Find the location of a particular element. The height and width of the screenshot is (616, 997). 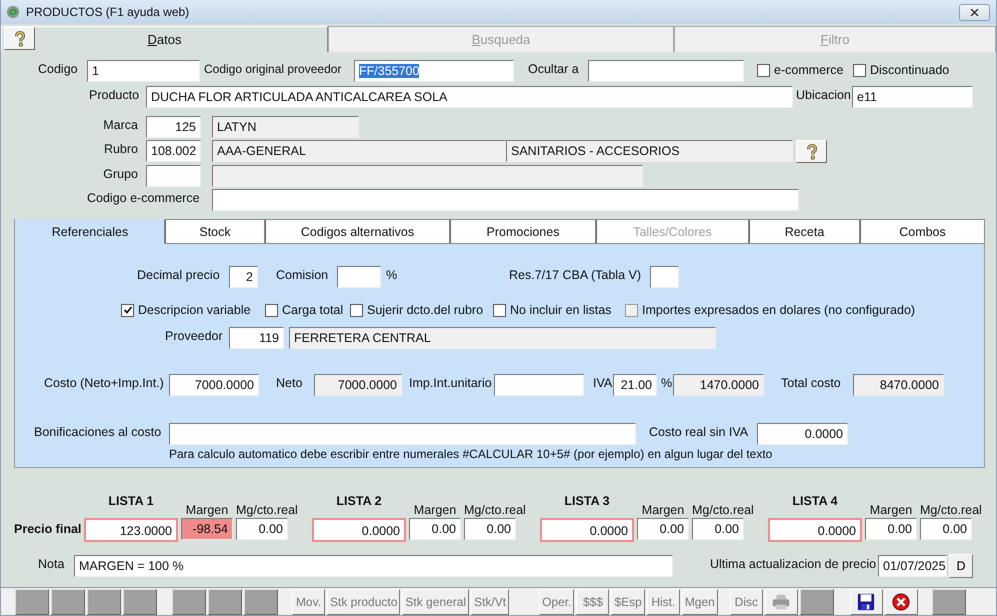

input-field: 119 is located at coordinates (256, 338).